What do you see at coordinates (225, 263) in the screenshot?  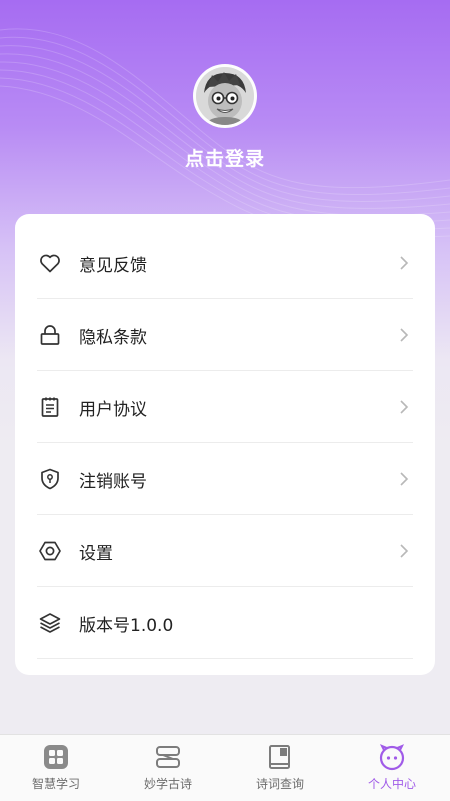 I see `menu-item-feedback: 意见反馈` at bounding box center [225, 263].